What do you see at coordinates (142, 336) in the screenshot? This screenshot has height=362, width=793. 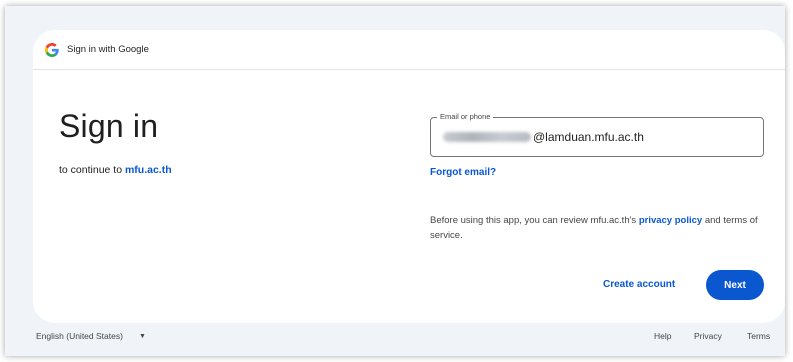 I see `caret-down-icon: ▼` at bounding box center [142, 336].